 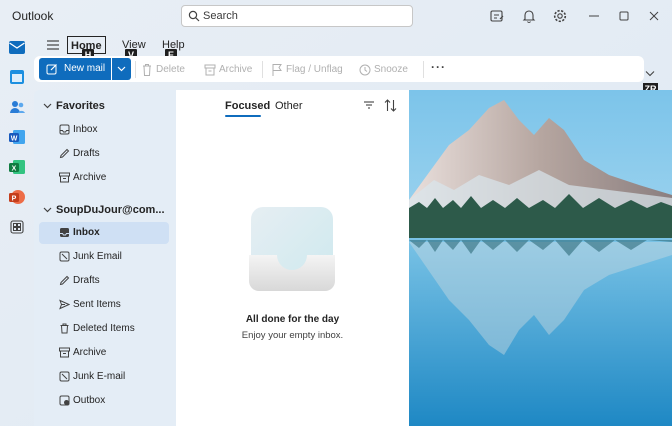 I want to click on search-placeholder: Search, so click(x=220, y=16).